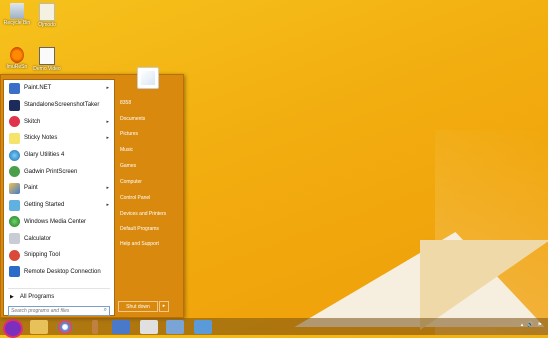 This screenshot has height=338, width=548. I want to click on program-glary-utilities: Glary Utilities 4, so click(59, 155).